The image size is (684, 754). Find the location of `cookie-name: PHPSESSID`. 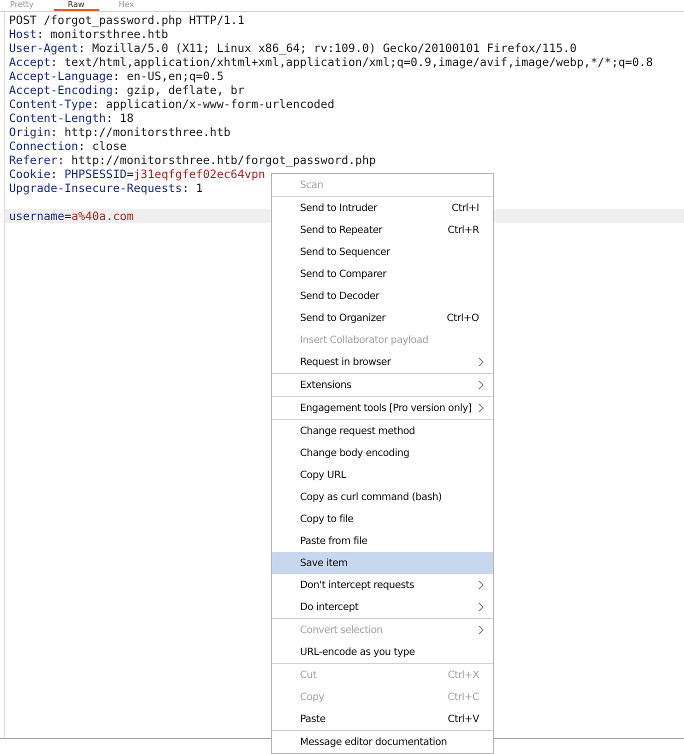

cookie-name: PHPSESSID is located at coordinates (95, 174).